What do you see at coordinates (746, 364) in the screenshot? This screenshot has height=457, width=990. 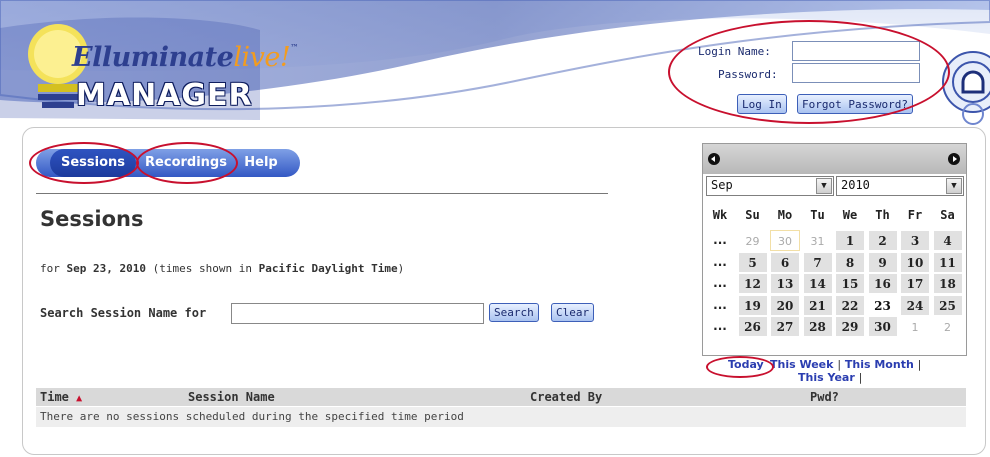 I see `today-link: Today` at bounding box center [746, 364].